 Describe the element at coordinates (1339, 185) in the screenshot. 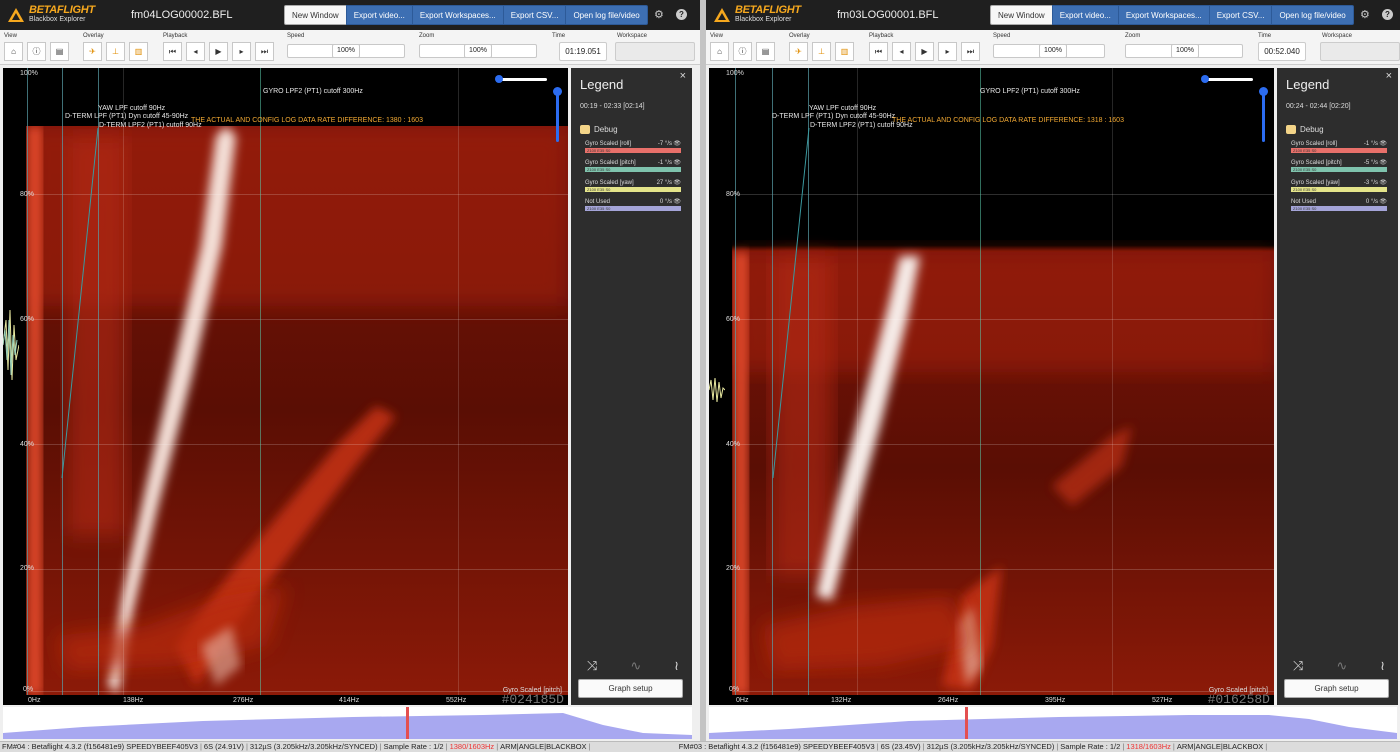

I see `legend-item: Gyro Scaled [yaw] -3 °/s 👁 Z100 E35 S0` at that location.